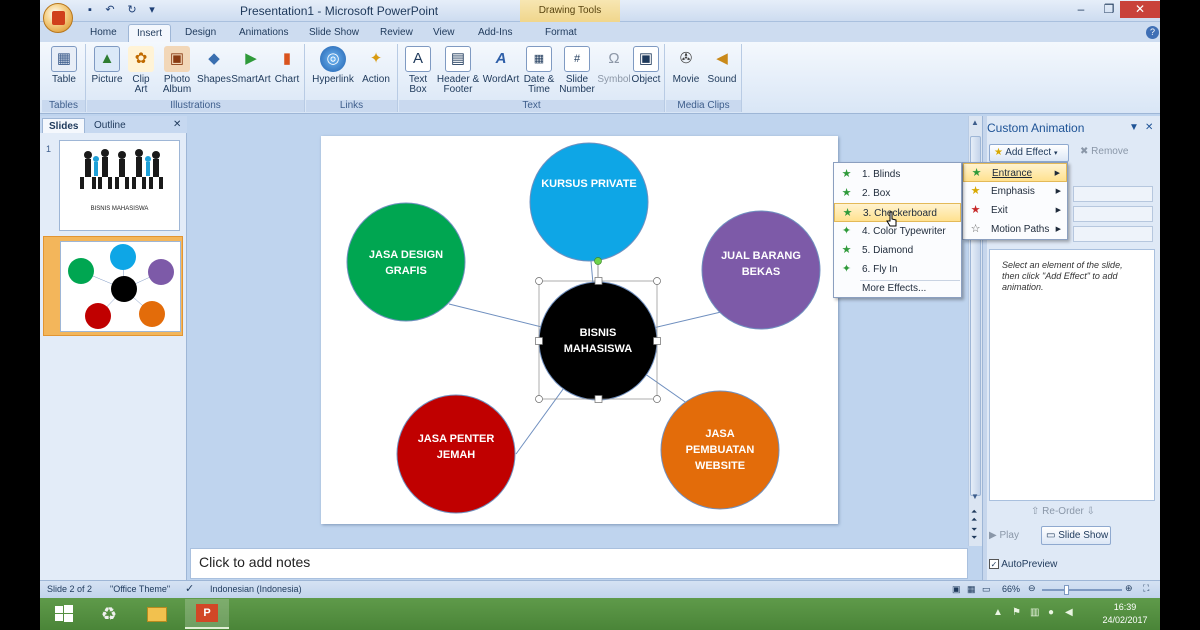  Describe the element at coordinates (1032, 588) in the screenshot. I see `zoom-out-icon: ⊖` at that location.